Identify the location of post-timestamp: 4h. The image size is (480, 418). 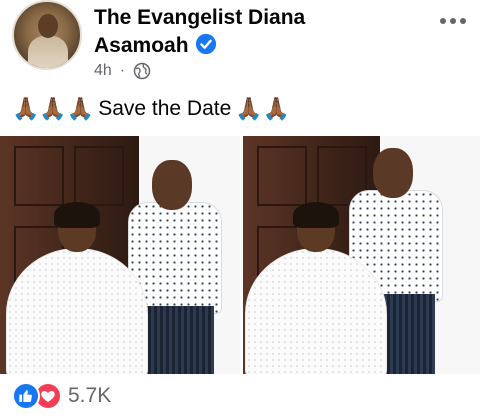
(103, 71).